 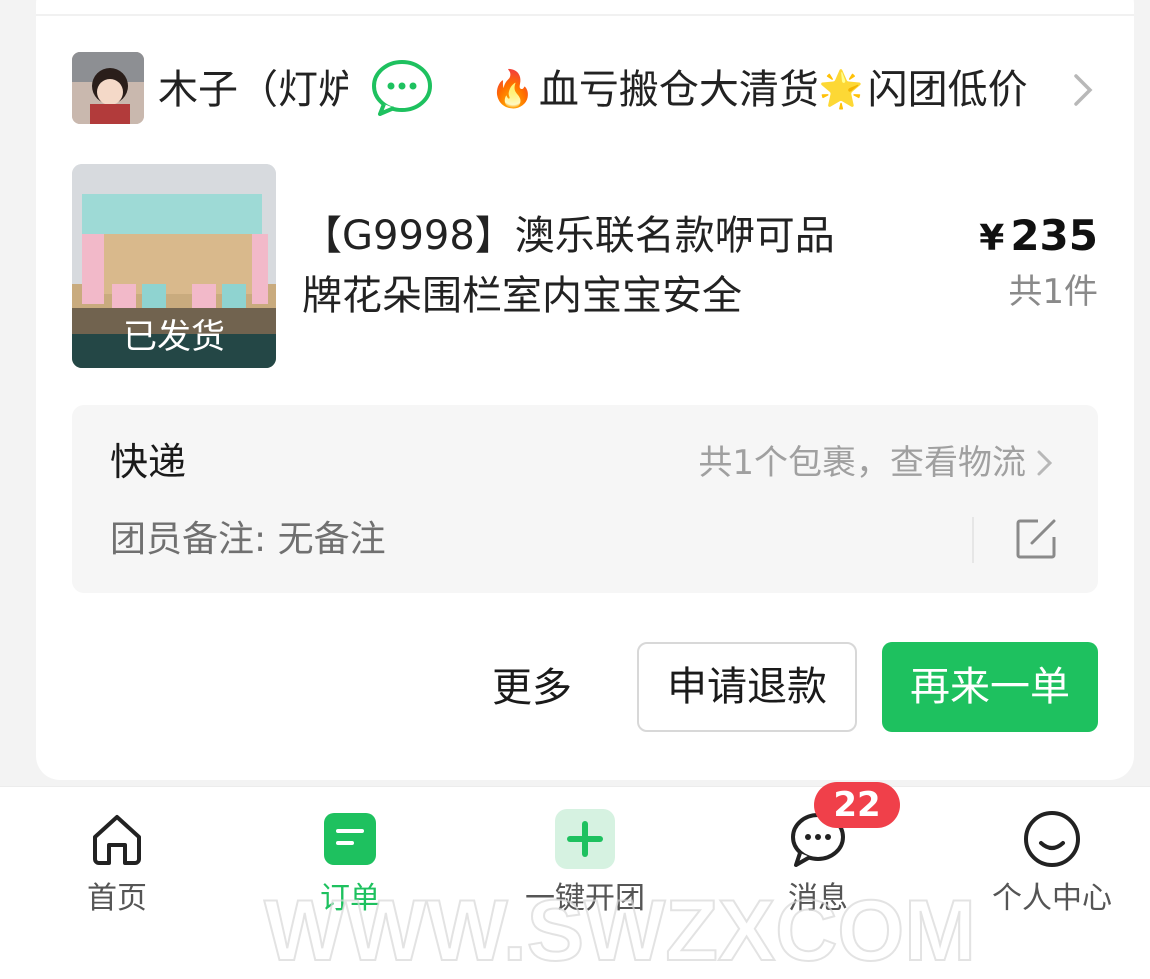 I want to click on tracking-text: 共1个包裹，查看物流, so click(x=862, y=463).